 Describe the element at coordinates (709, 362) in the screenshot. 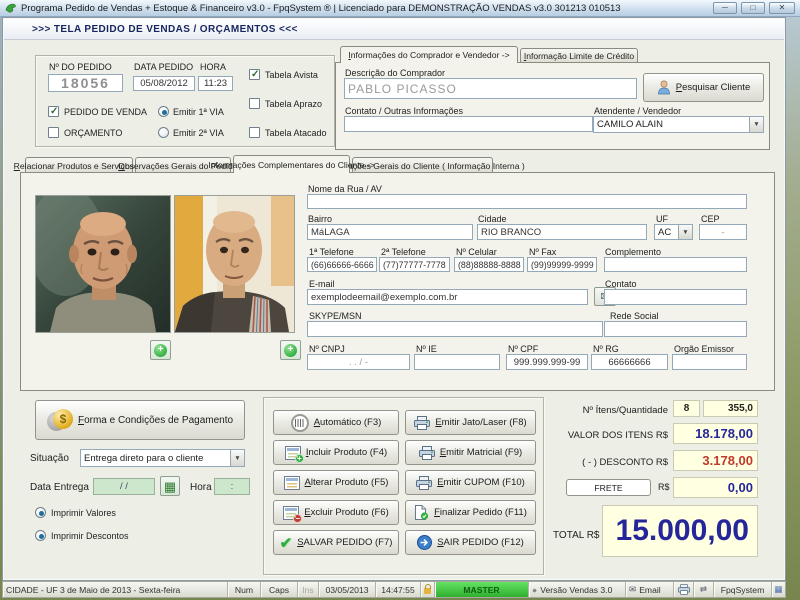

I see `issuer-field` at that location.